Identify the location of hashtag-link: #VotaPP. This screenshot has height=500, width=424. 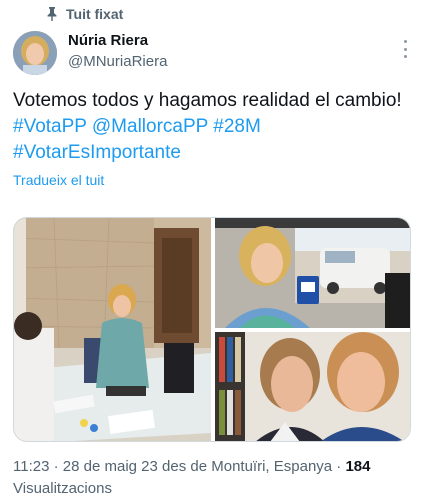
(50, 126).